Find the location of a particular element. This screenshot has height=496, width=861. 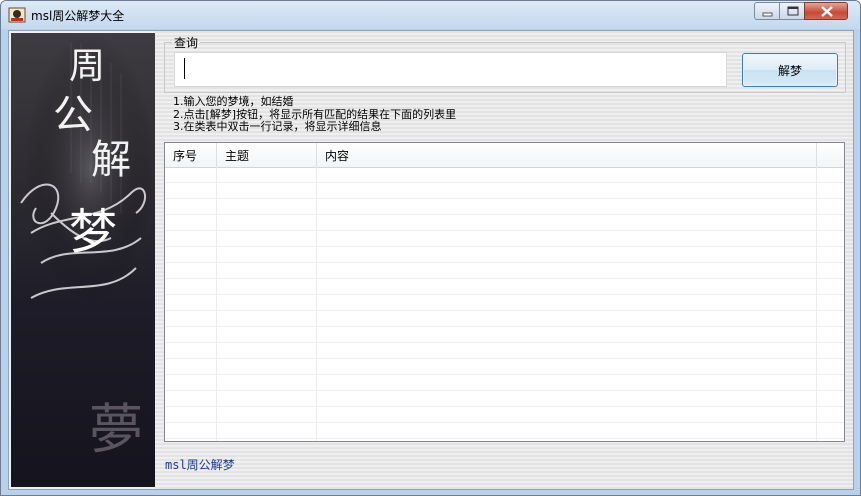

maximize-icon is located at coordinates (793, 11).